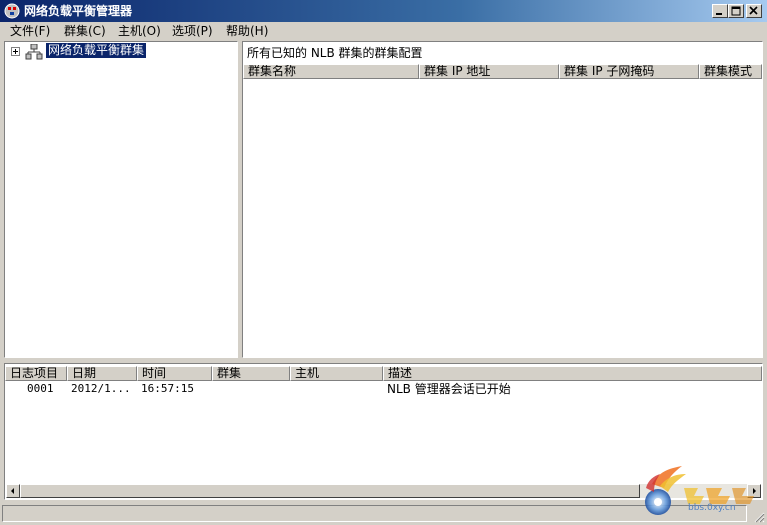  What do you see at coordinates (489, 71) in the screenshot?
I see `column-header-cluster-ip: 群集 IP 地址` at bounding box center [489, 71].